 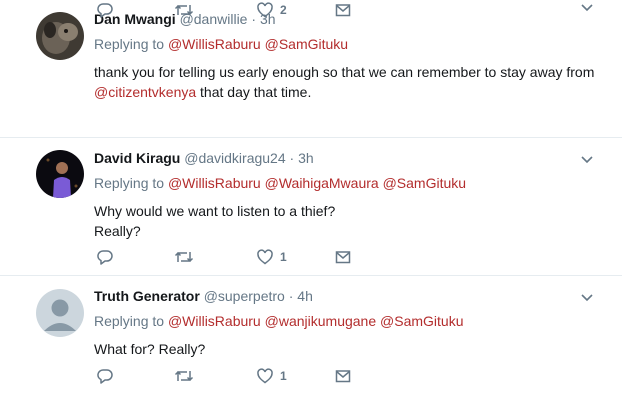 I want to click on replying-to: Replying to @WillisRaburu @SamGituku, so click(x=350, y=44).